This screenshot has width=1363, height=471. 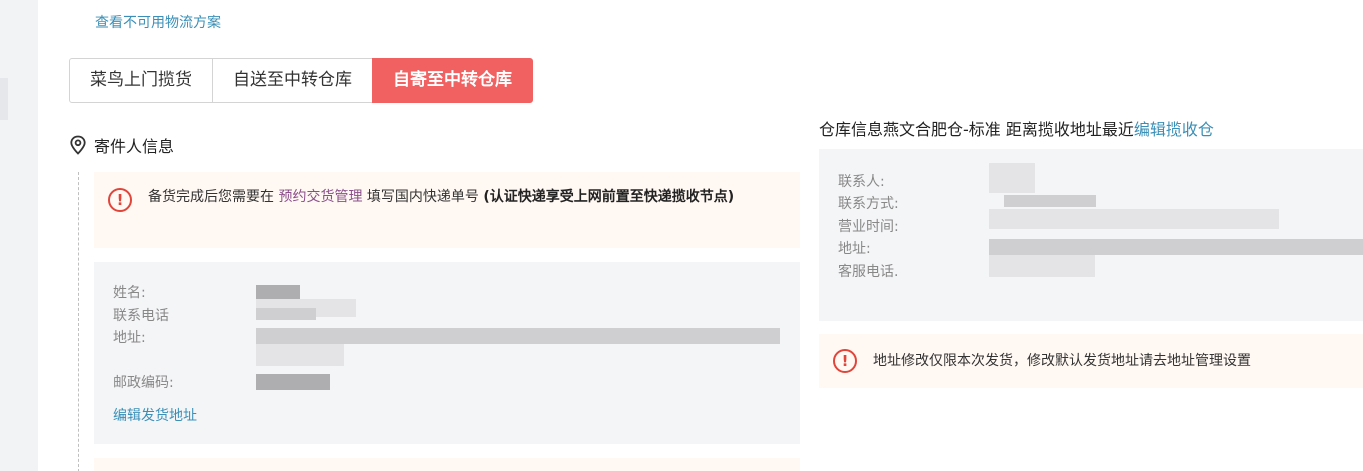 I want to click on warehouse-address-redacted, so click(x=1176, y=247).